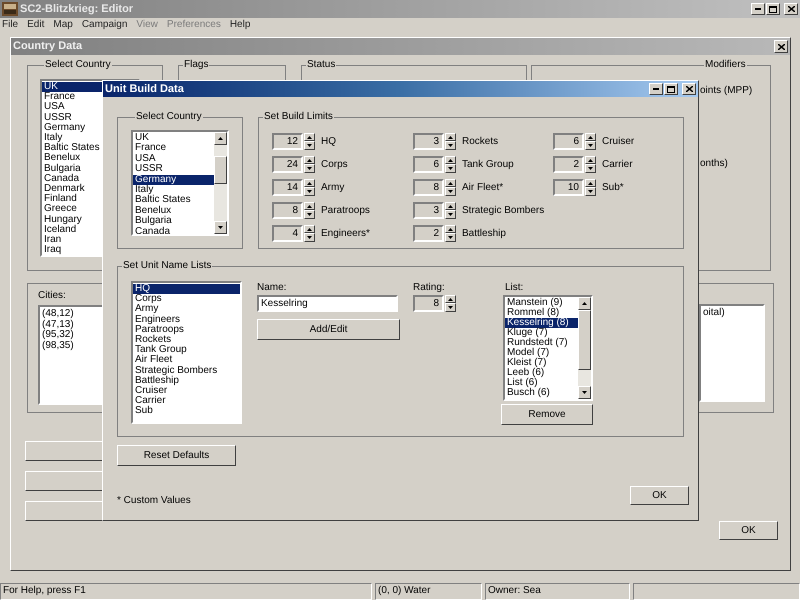  Describe the element at coordinates (105, 25) in the screenshot. I see `menu-item: Campaign` at that location.